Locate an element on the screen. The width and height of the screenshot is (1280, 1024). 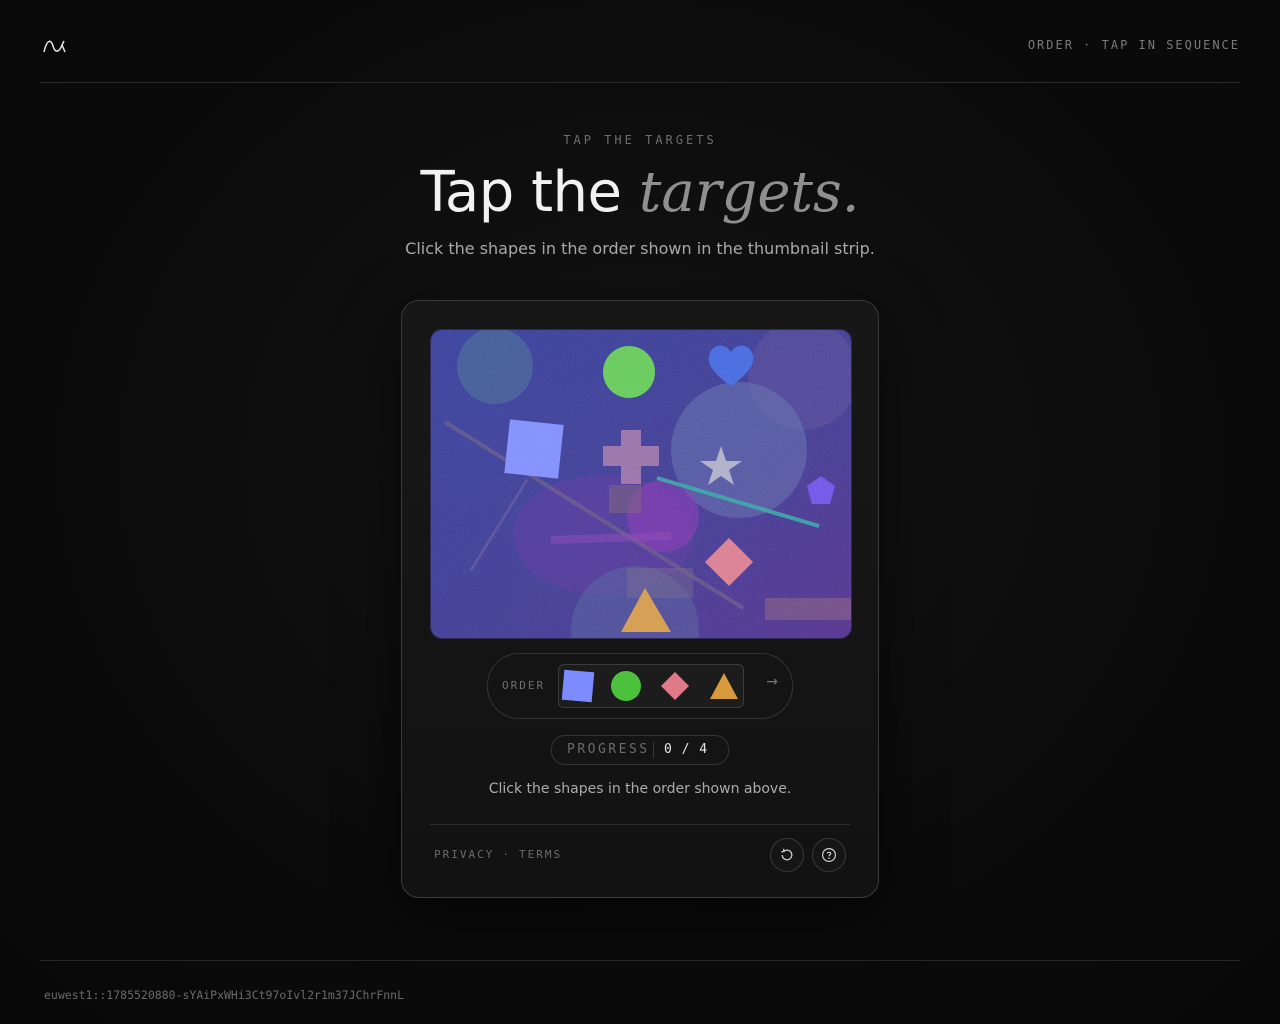
noise-overlay is located at coordinates (641, 484).